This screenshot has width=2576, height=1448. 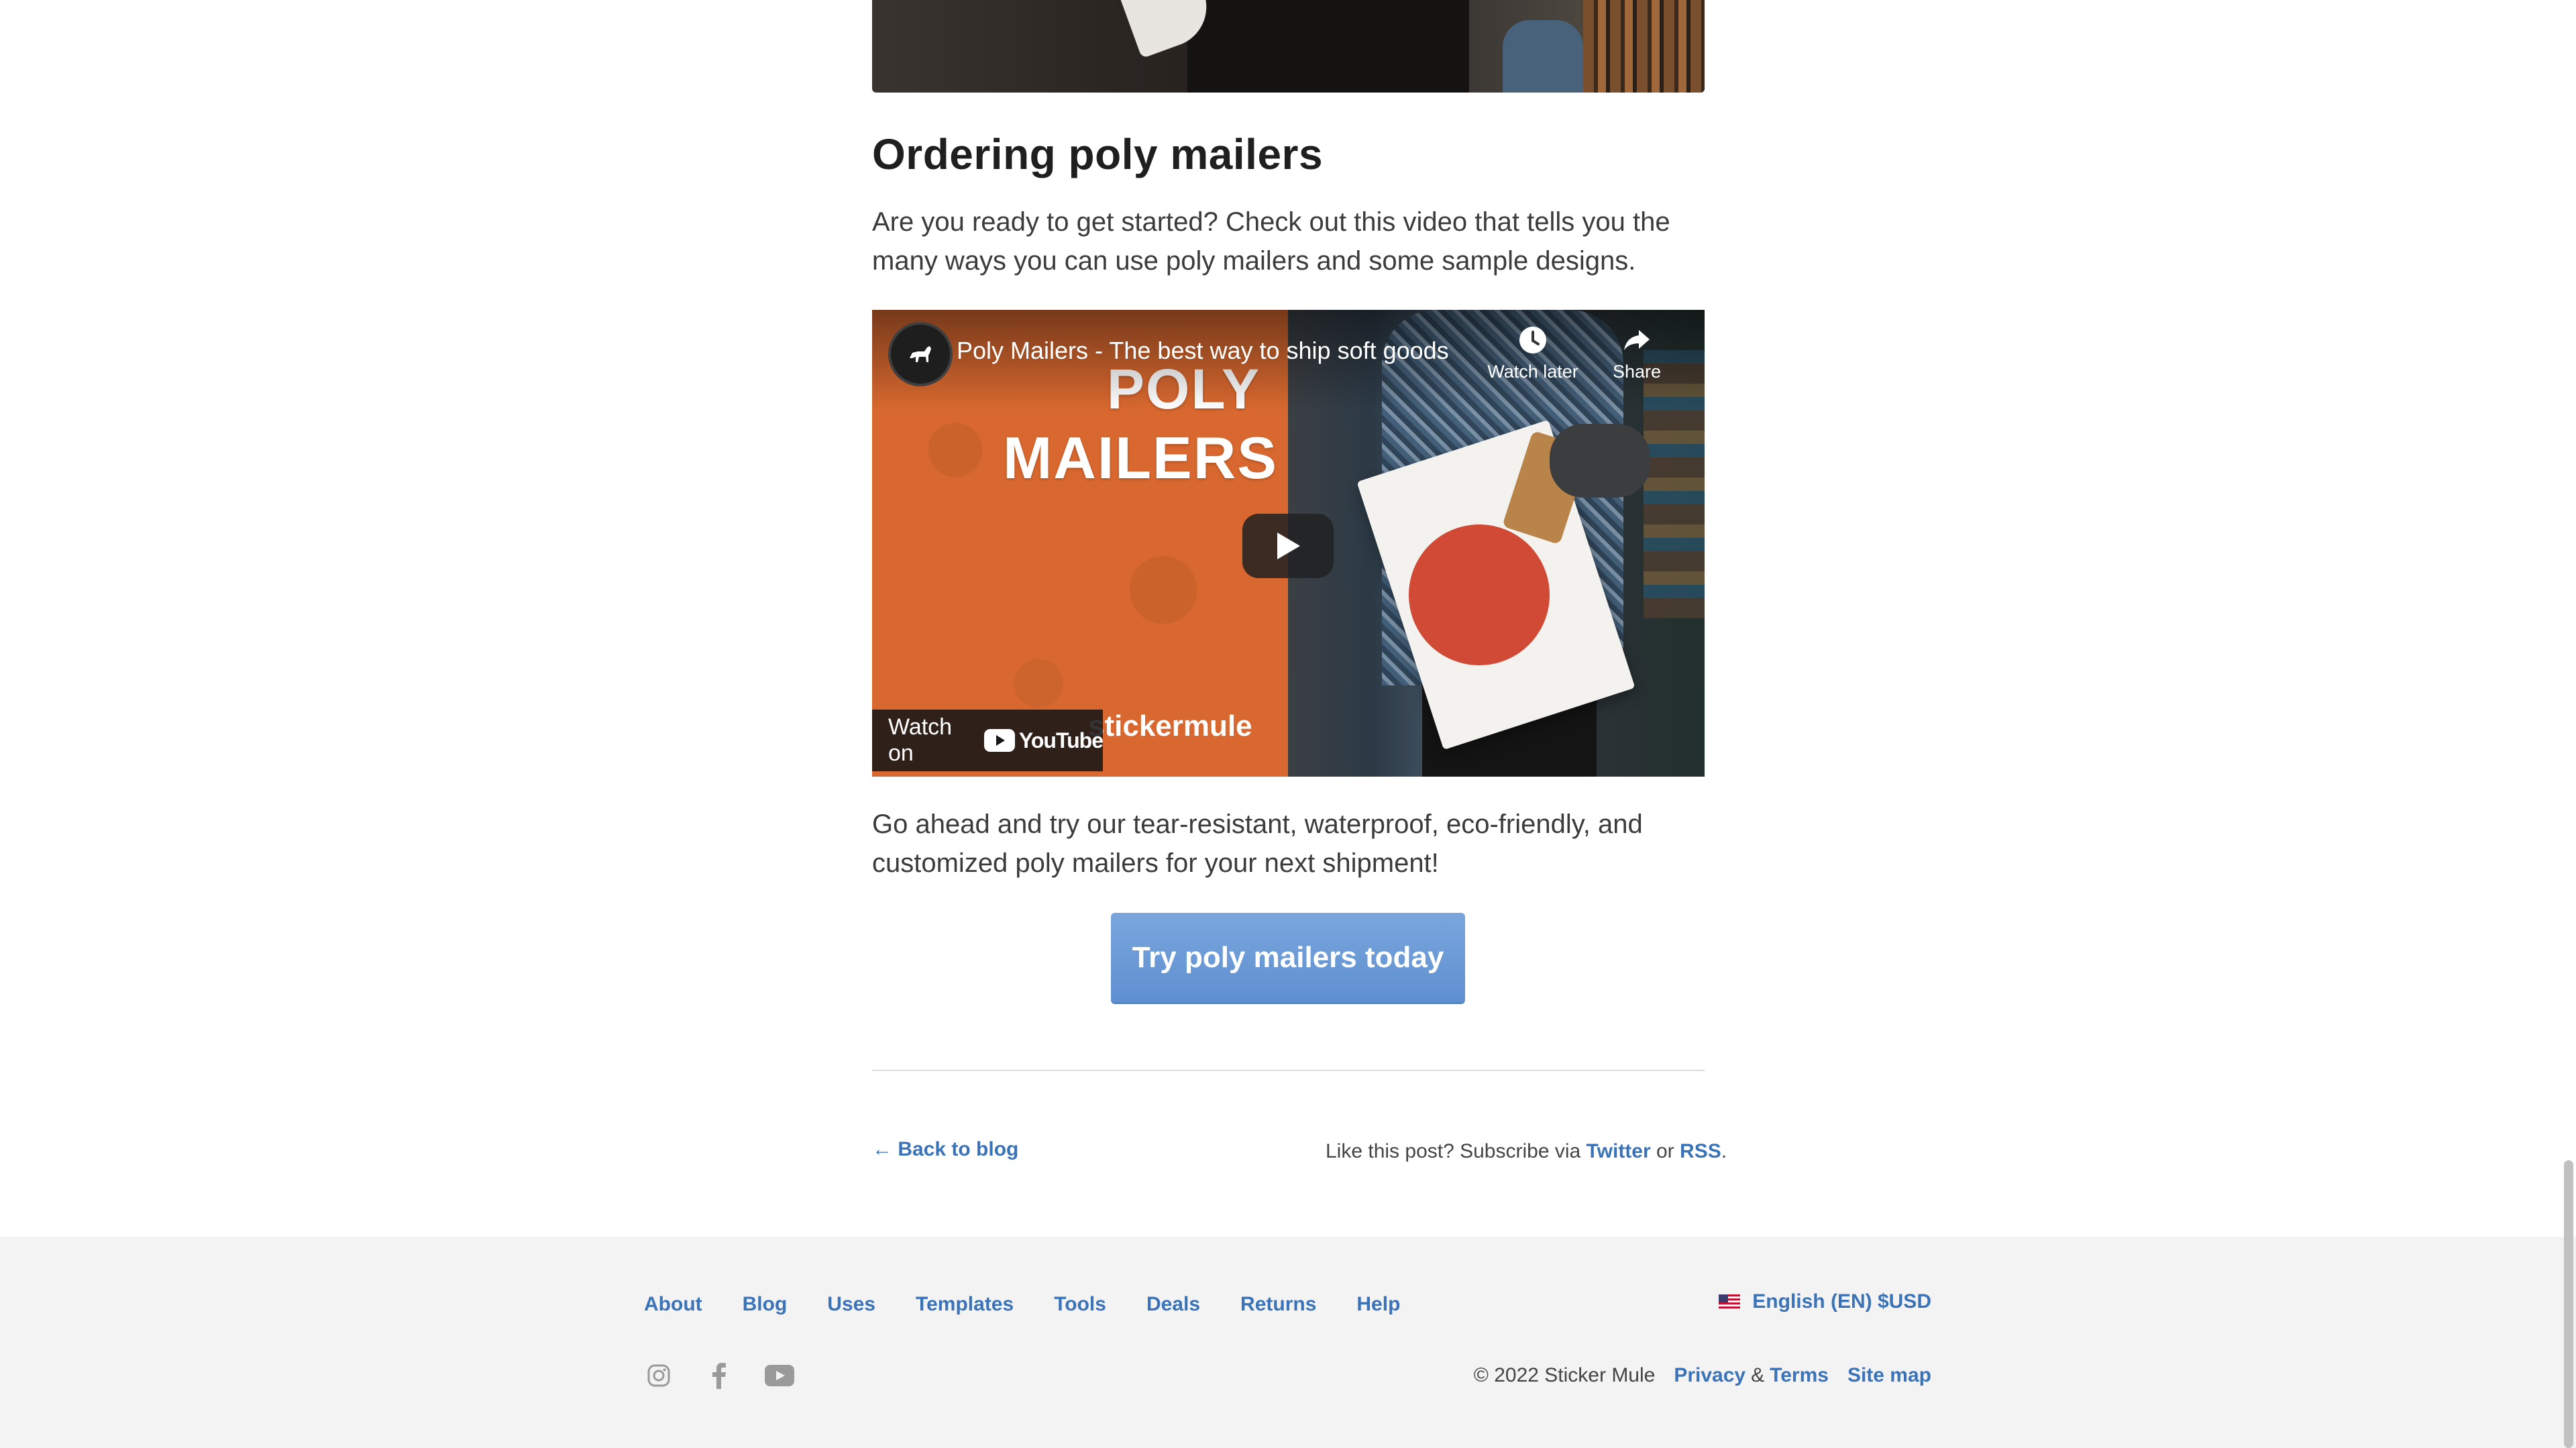 What do you see at coordinates (1532, 371) in the screenshot?
I see `watch-later-label: Watch later` at bounding box center [1532, 371].